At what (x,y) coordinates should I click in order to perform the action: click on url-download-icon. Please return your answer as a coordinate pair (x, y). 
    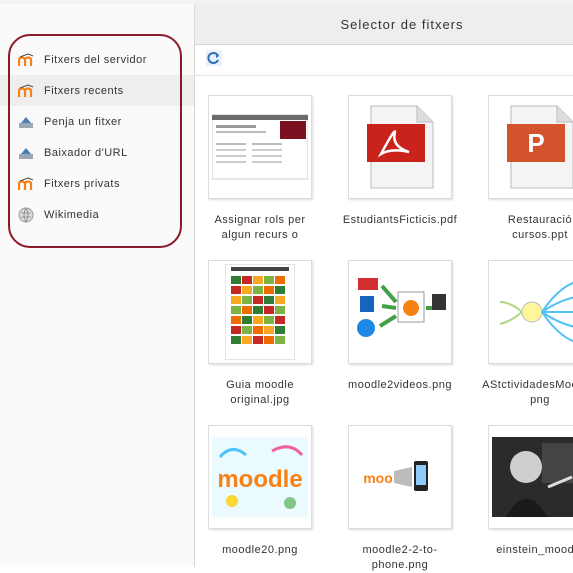
    Looking at the image, I should click on (26, 153).